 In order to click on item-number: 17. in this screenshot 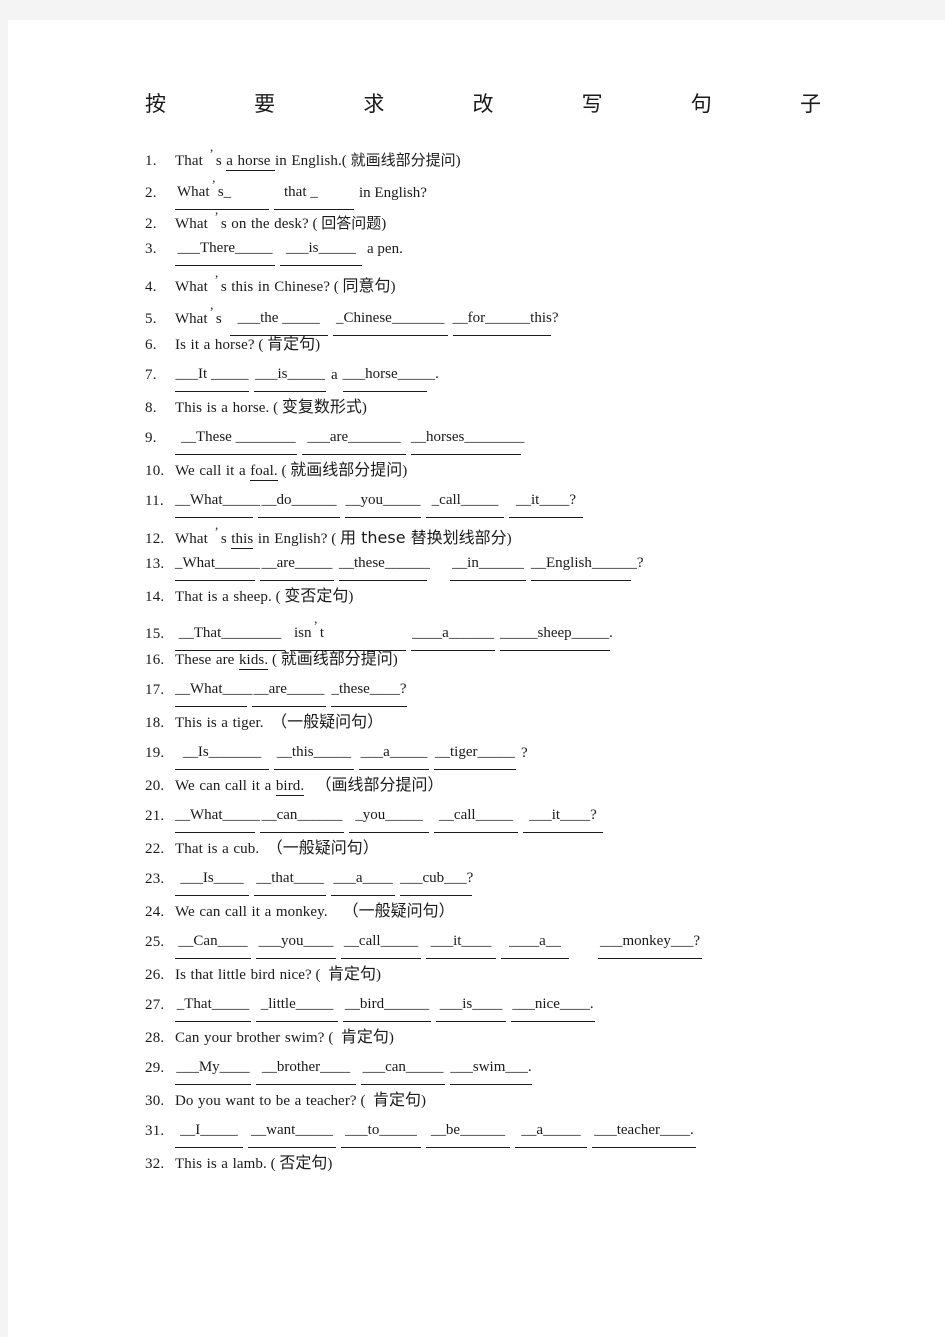, I will do `click(155, 689)`.